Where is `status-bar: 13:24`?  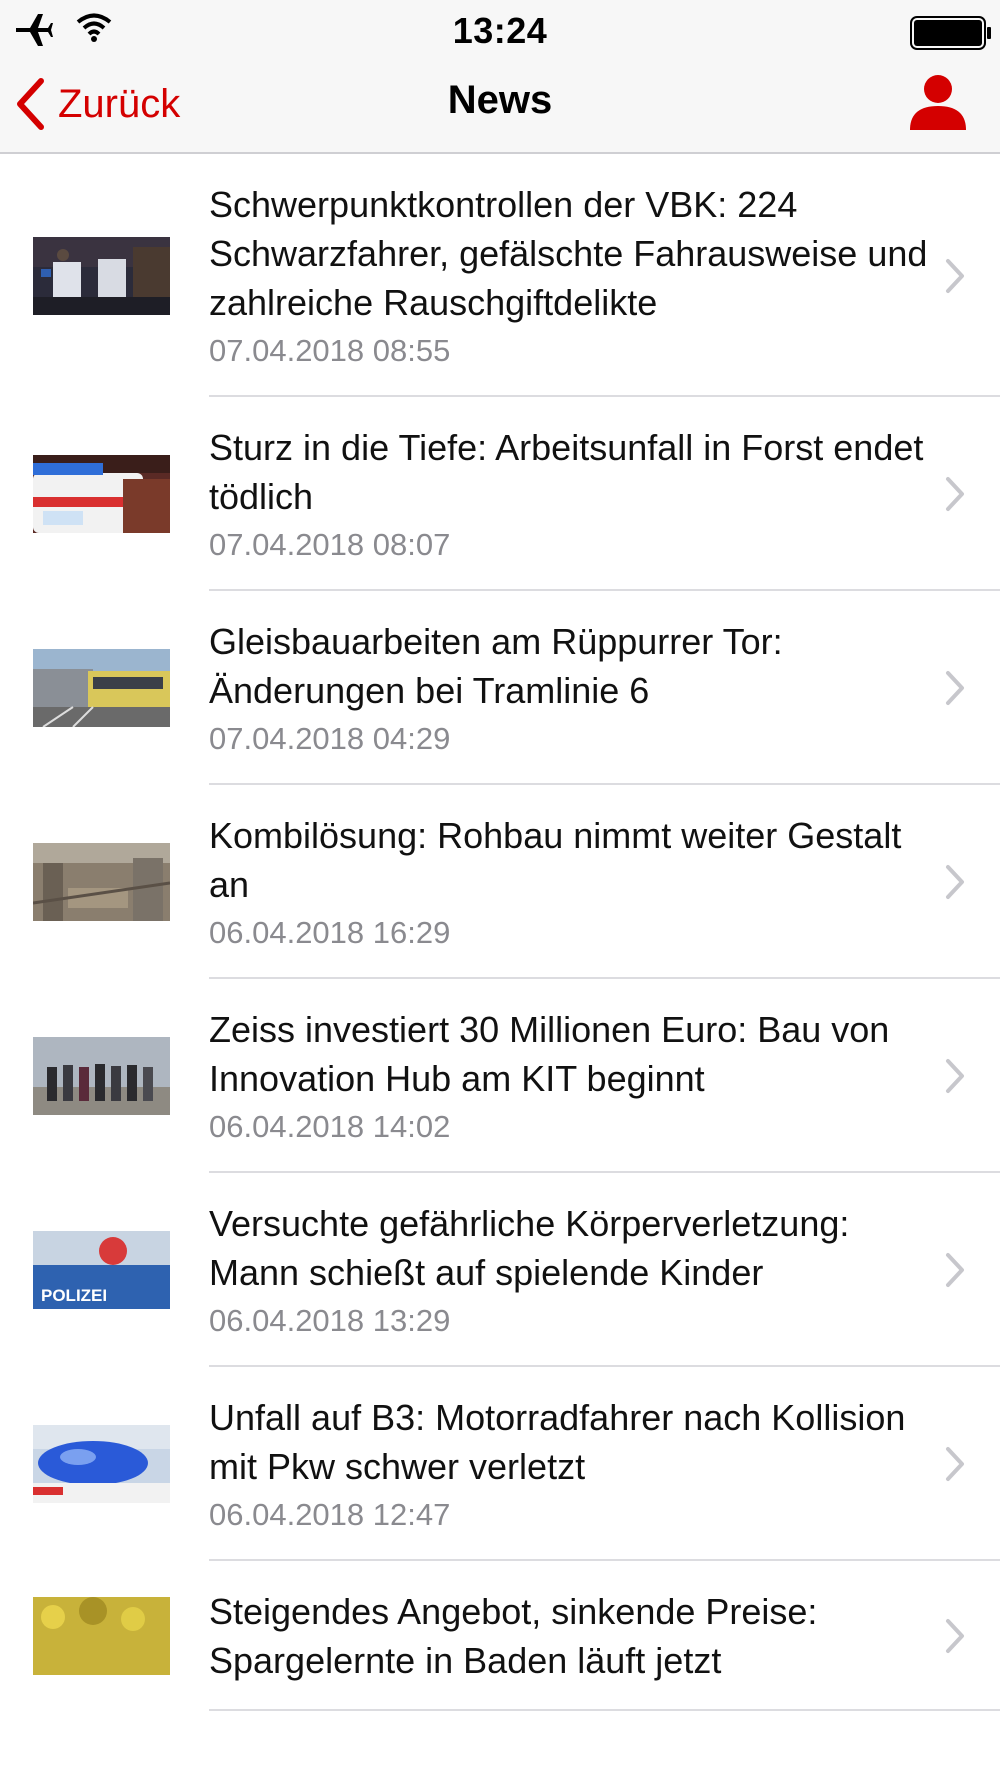 status-bar: 13:24 is located at coordinates (500, 32).